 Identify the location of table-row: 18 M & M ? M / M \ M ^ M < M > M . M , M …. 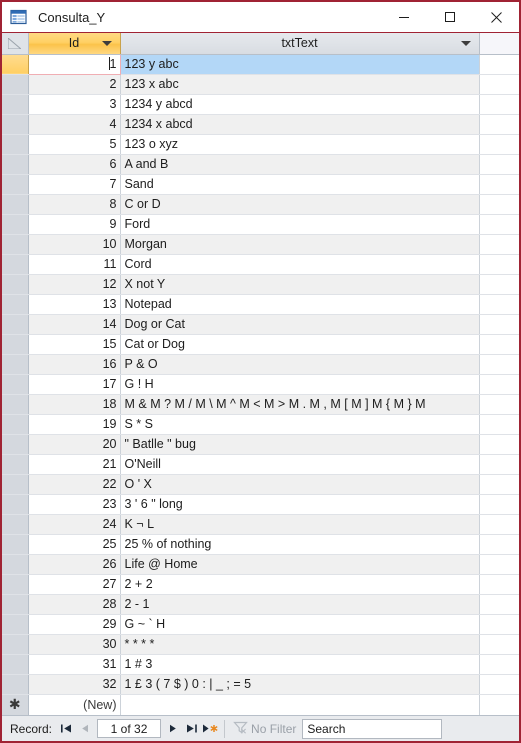
(260, 404).